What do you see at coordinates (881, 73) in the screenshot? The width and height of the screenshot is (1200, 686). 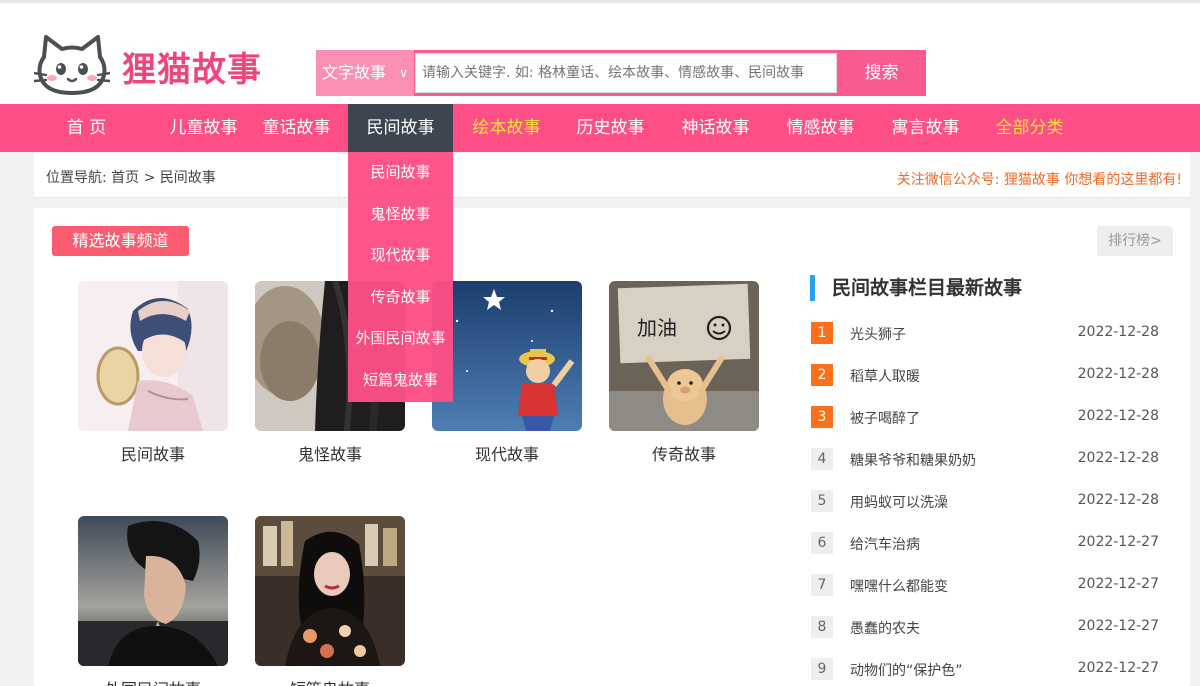 I see `search-button: 搜索` at bounding box center [881, 73].